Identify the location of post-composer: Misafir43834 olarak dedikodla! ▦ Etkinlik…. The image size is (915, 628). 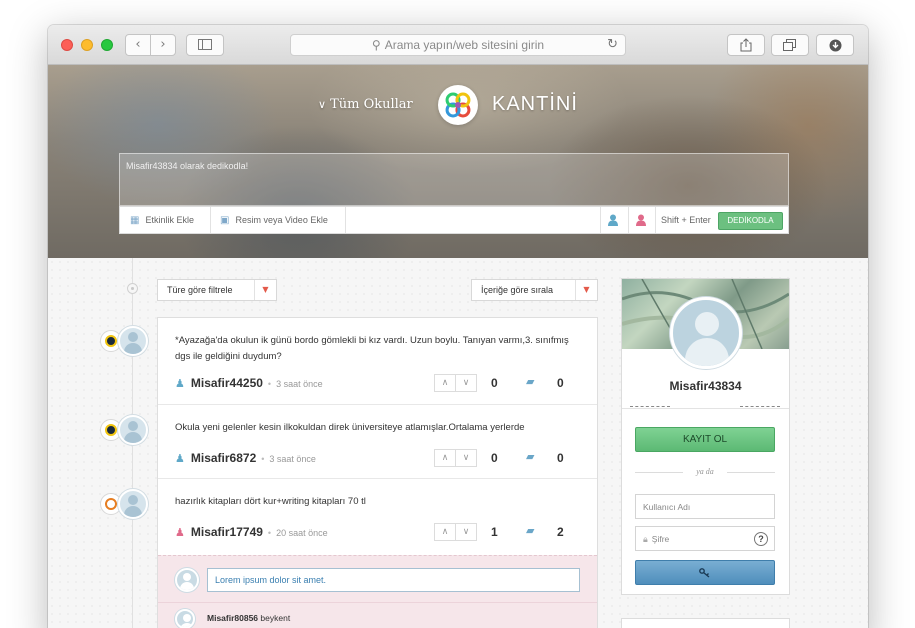
(454, 193).